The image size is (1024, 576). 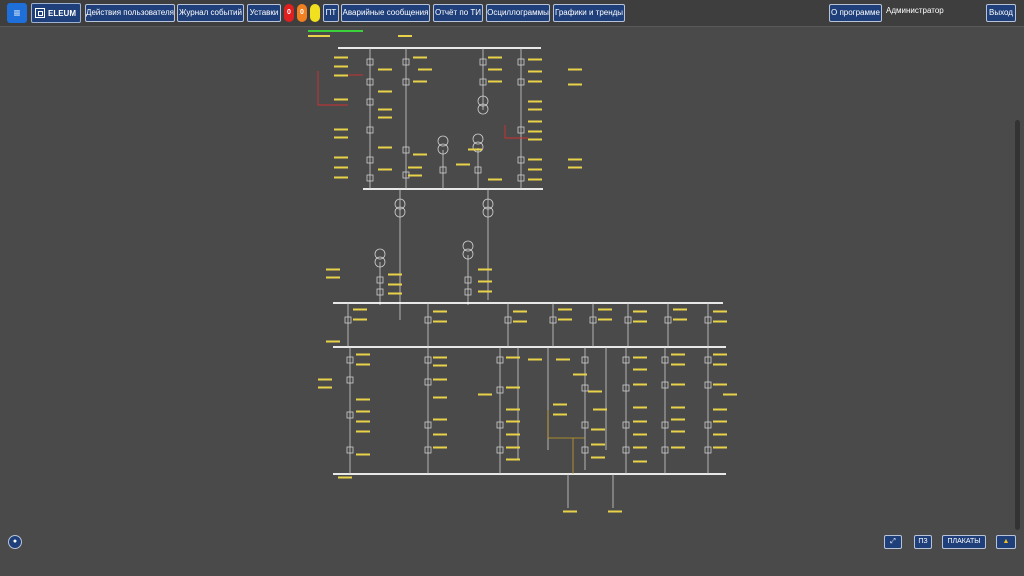 What do you see at coordinates (335, 31) in the screenshot?
I see `header-status-mark` at bounding box center [335, 31].